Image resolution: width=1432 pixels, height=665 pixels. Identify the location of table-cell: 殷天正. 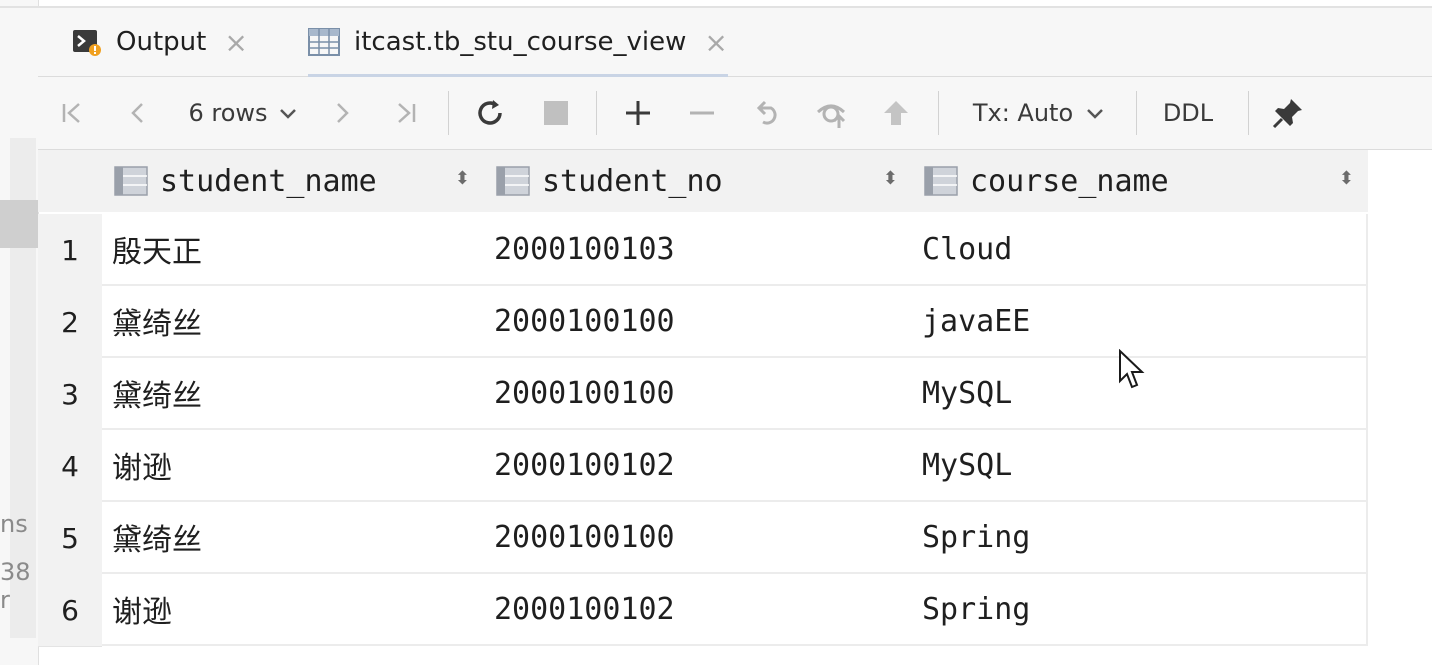
(294, 250).